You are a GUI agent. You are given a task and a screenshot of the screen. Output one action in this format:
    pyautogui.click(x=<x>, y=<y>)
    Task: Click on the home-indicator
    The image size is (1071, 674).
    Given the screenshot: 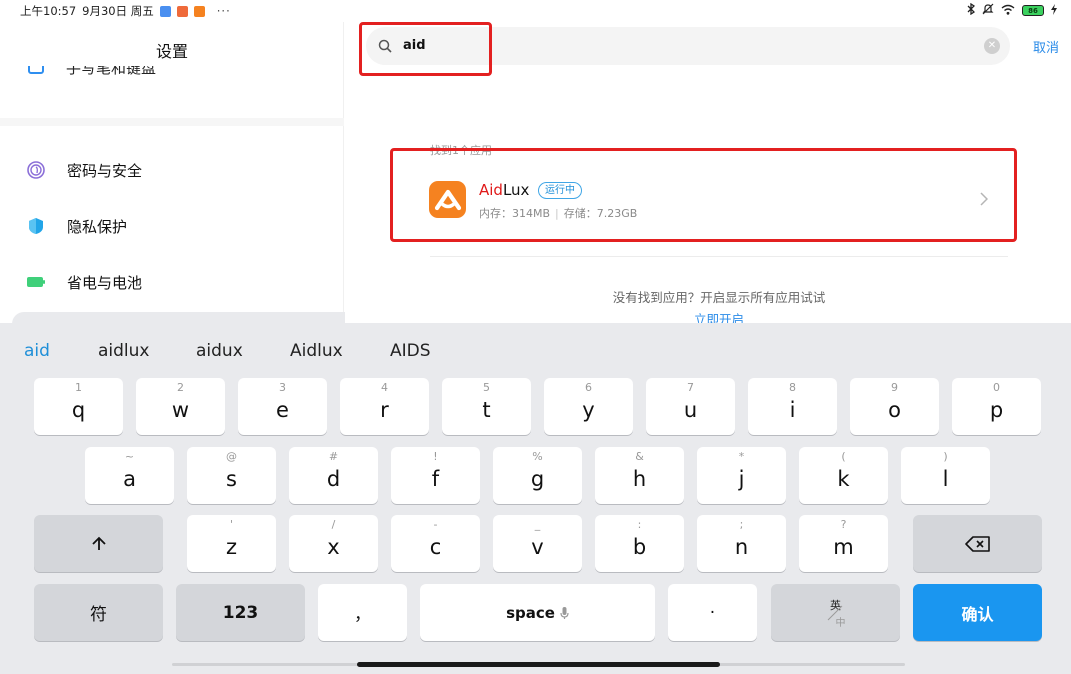 What is the action you would take?
    pyautogui.click(x=538, y=664)
    